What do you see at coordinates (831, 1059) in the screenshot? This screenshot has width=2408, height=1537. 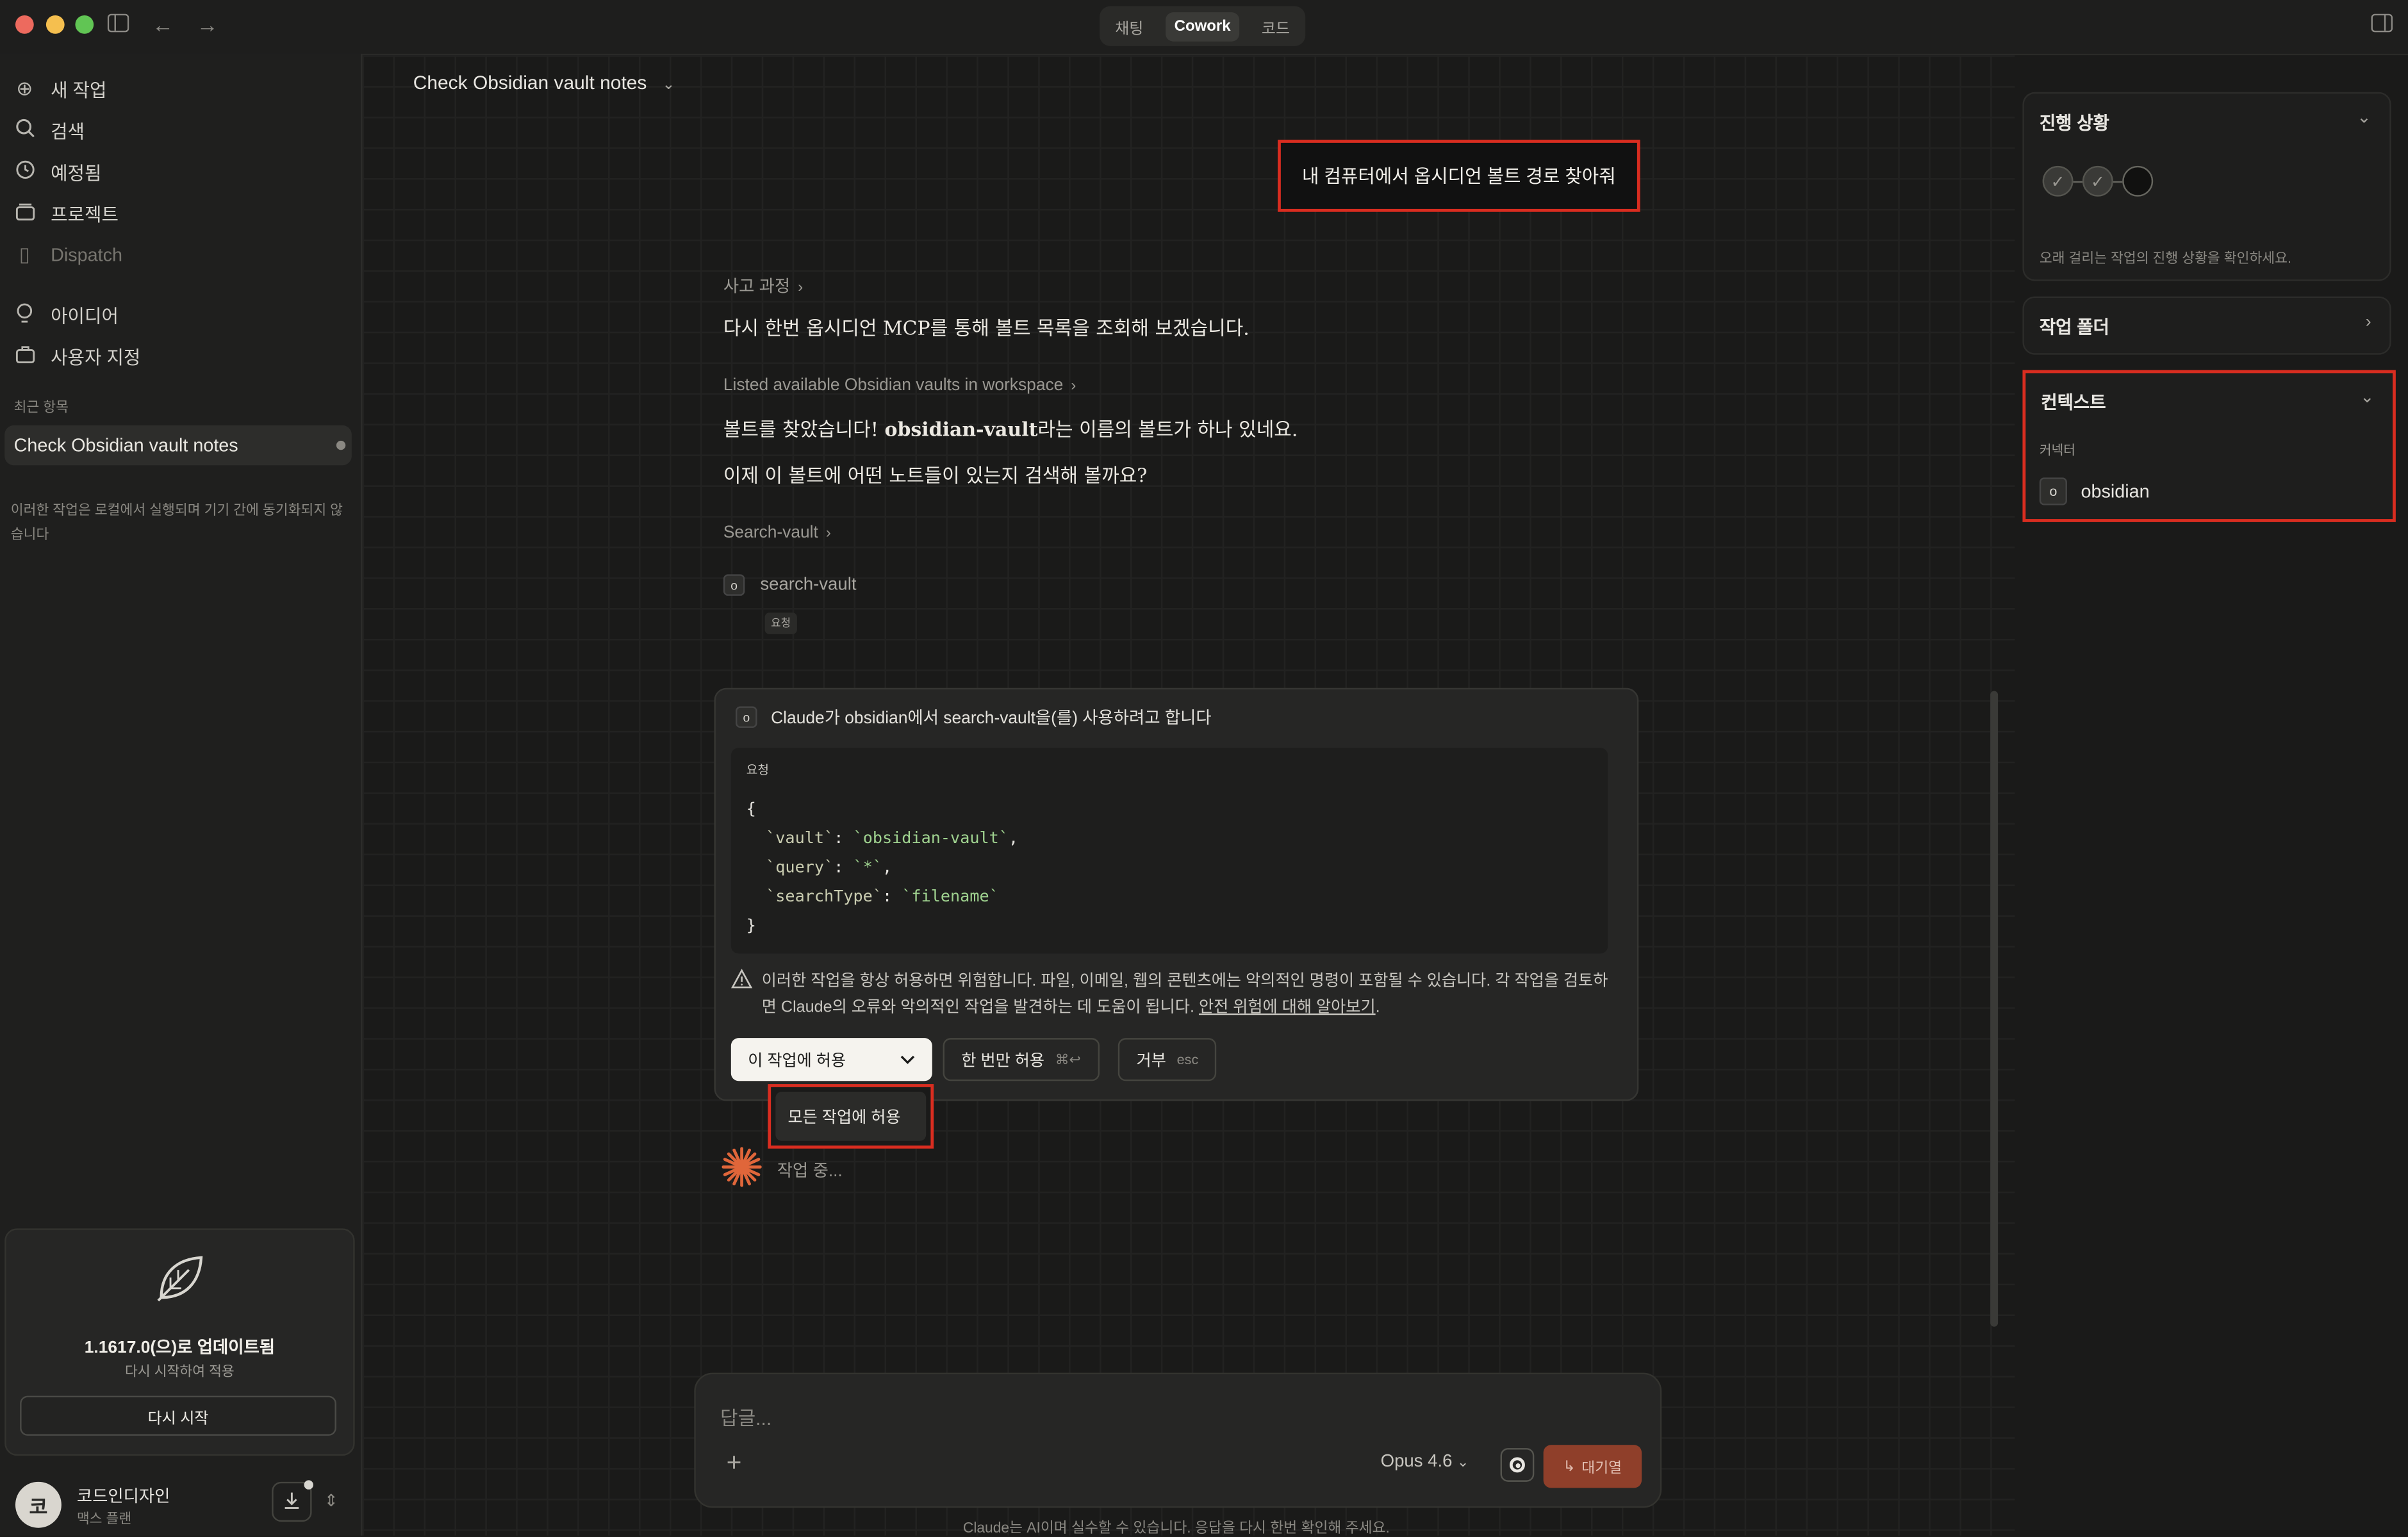 I see `allow-scope-select: 이 작업에 허용` at bounding box center [831, 1059].